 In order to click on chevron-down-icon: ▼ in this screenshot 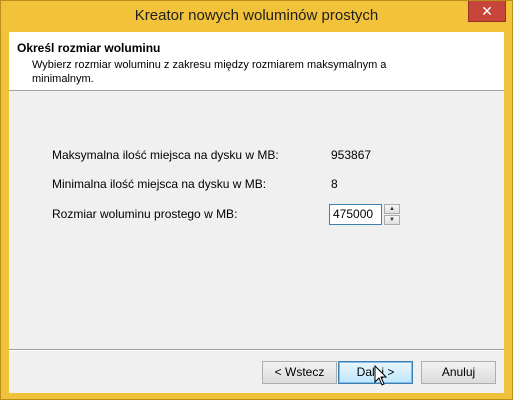, I will do `click(392, 220)`.